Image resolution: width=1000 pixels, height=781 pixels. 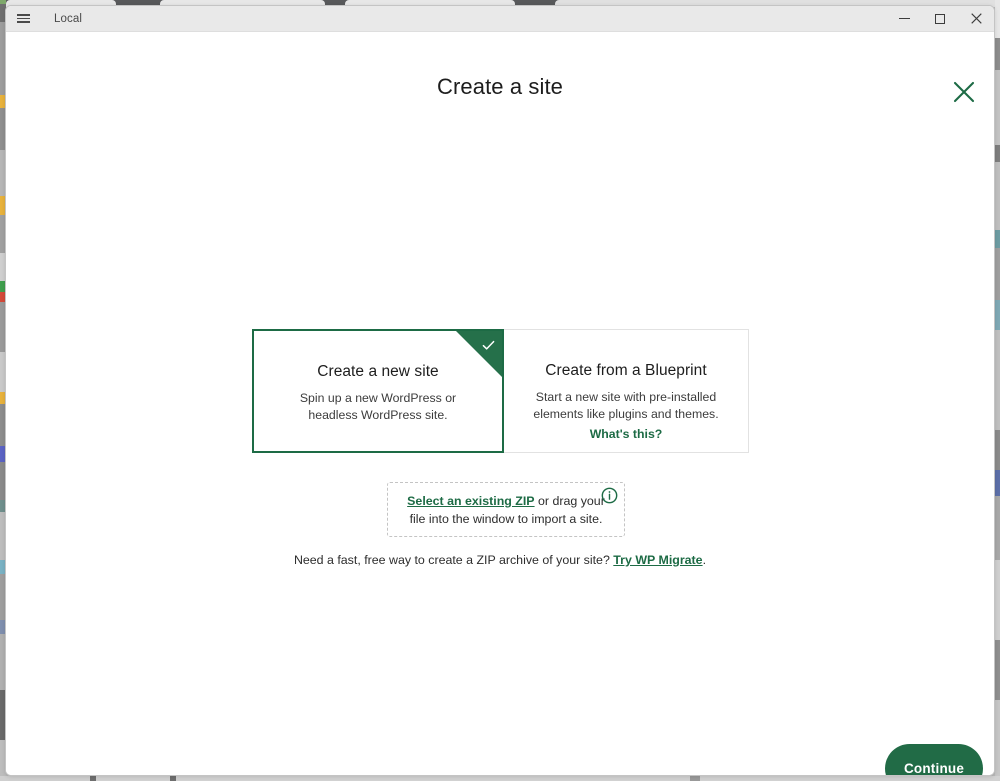 I want to click on hamburger-menu-icon, so click(x=23, y=18).